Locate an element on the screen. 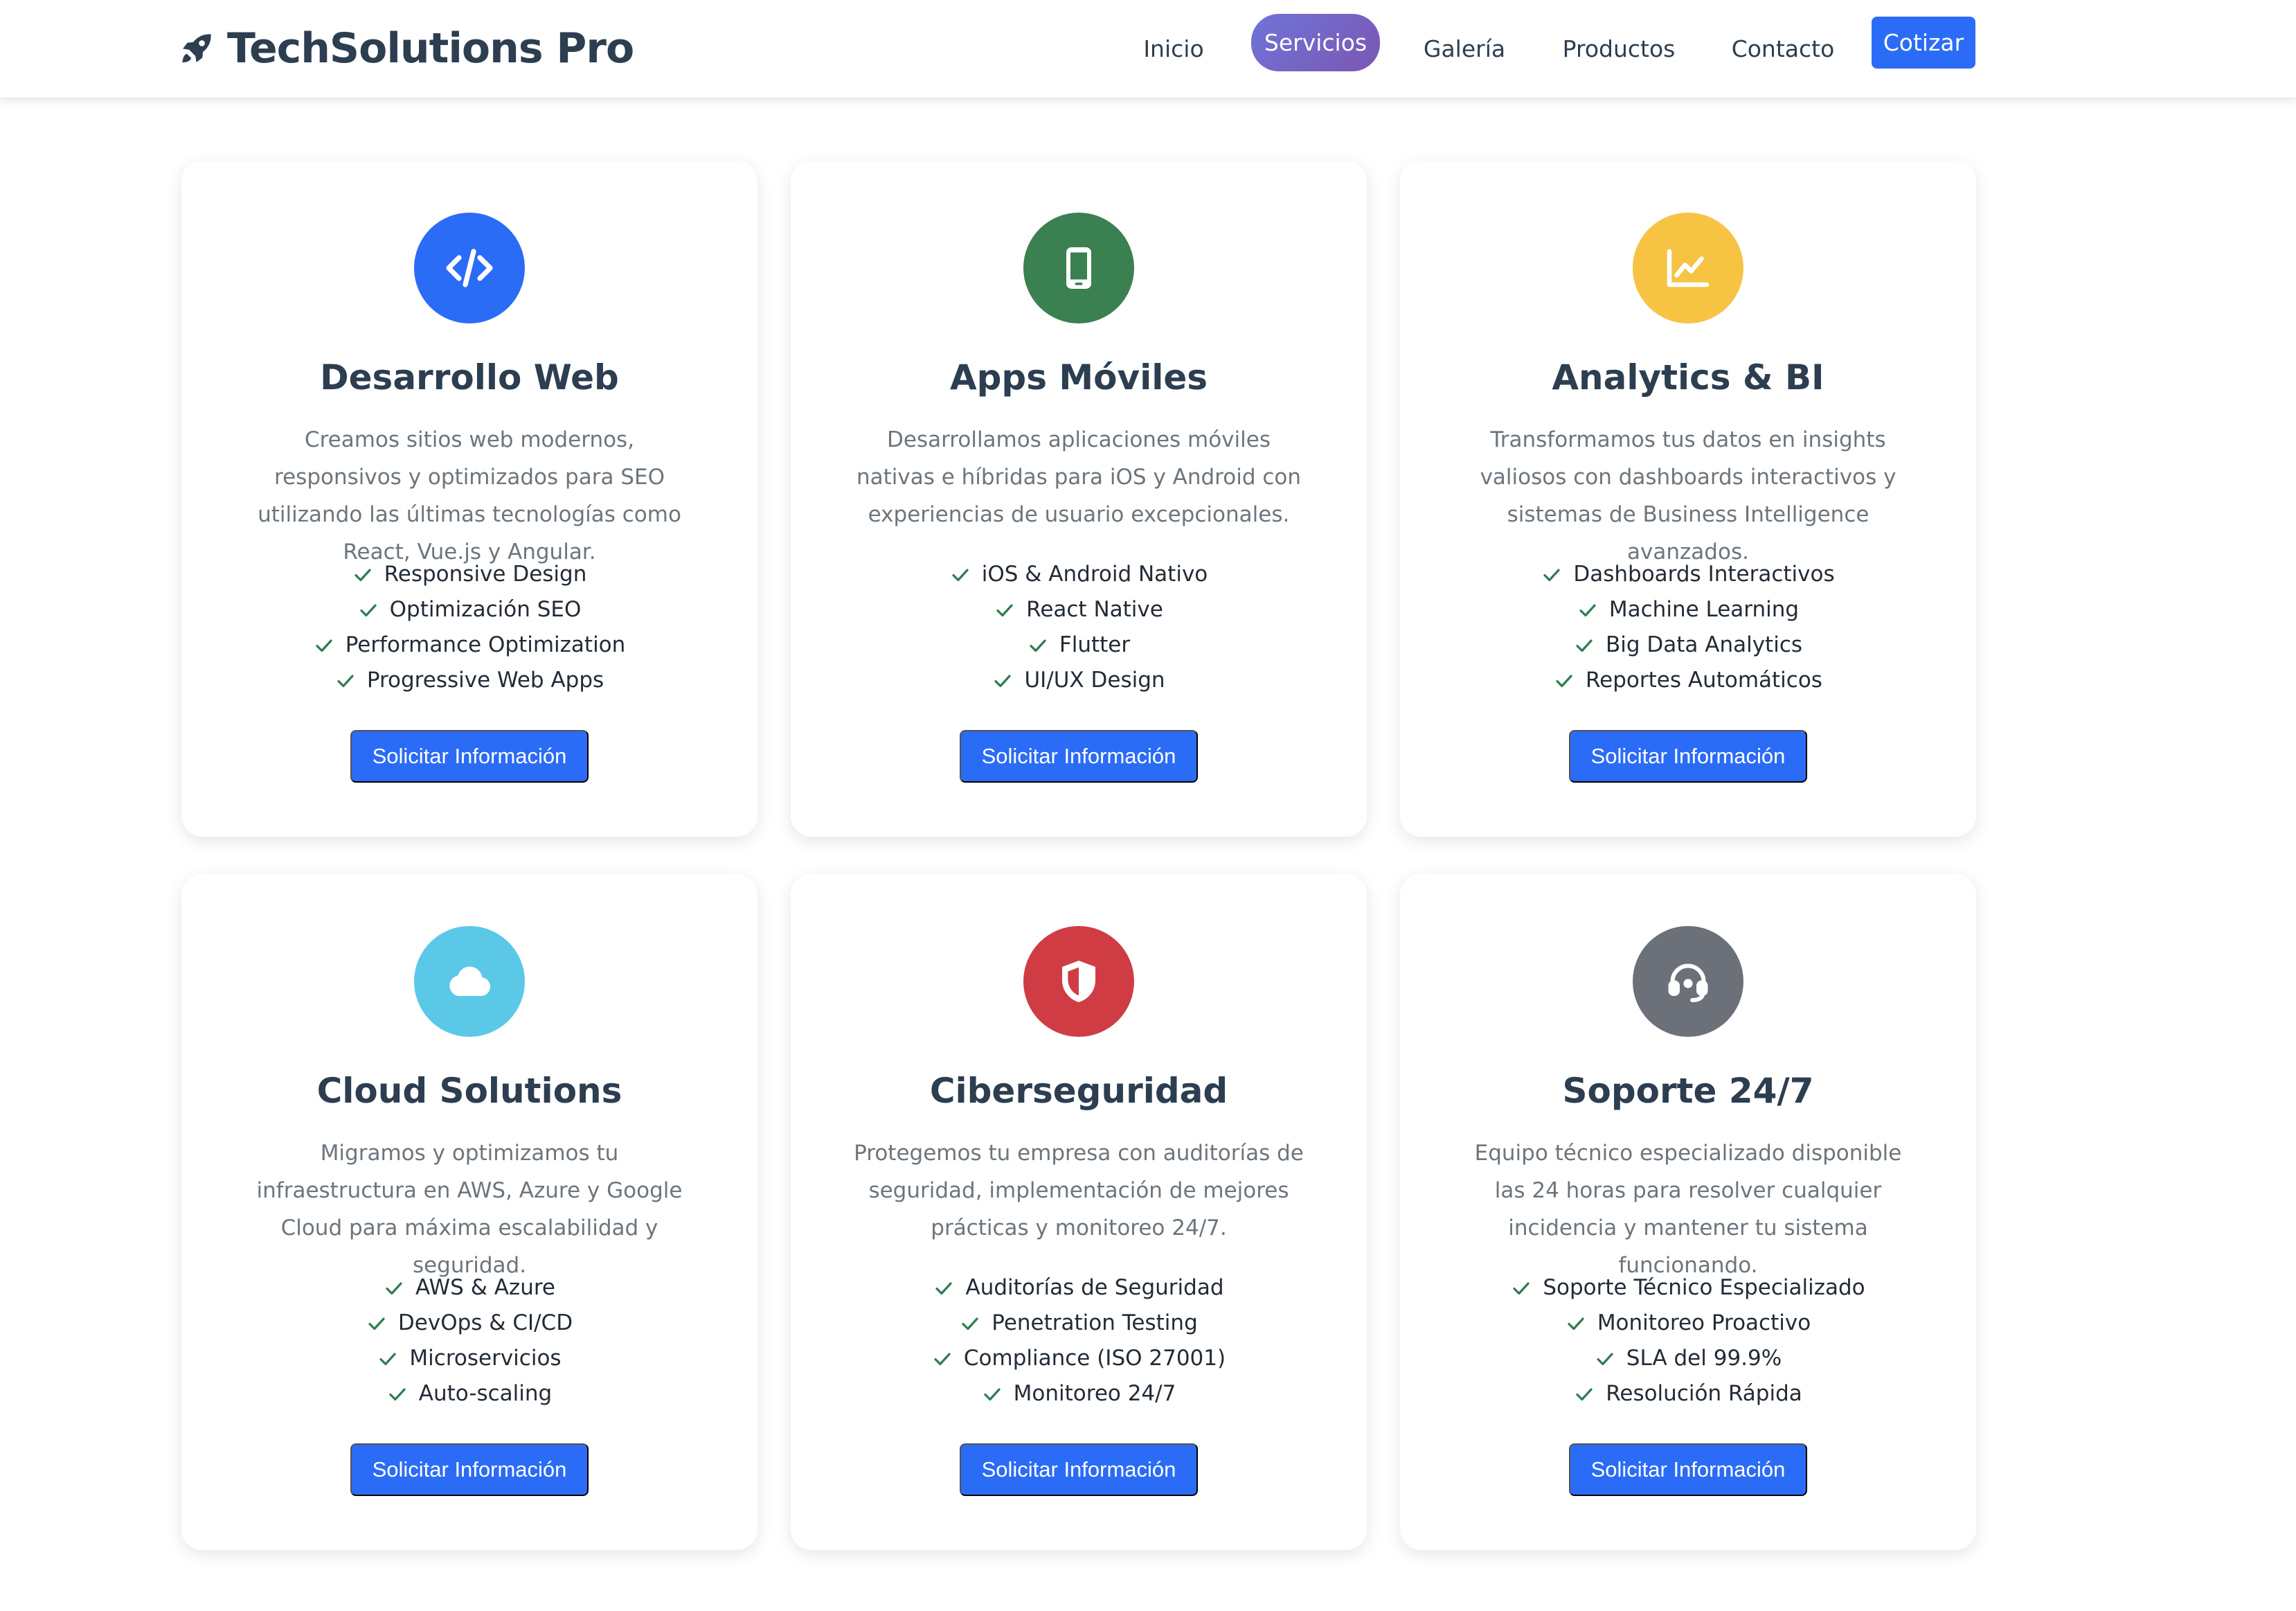  feature-item: Penetration Testing is located at coordinates (1079, 1323).